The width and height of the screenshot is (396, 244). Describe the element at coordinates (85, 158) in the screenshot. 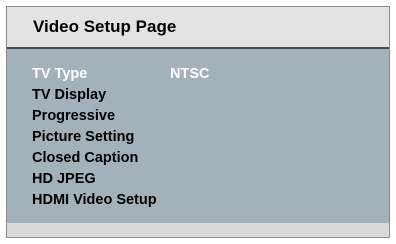

I see `menu-item-label: Closed Caption` at that location.